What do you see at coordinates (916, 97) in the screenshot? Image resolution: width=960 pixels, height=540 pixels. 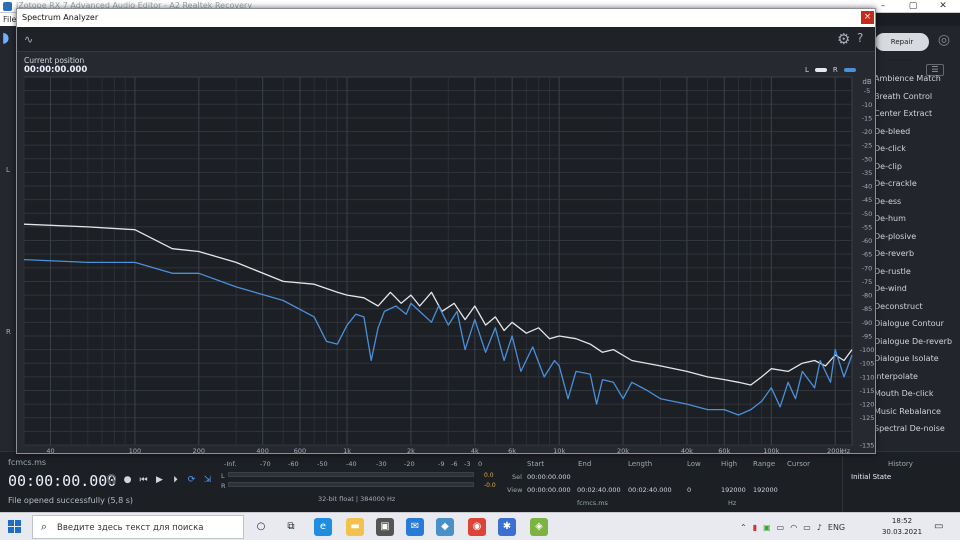 I see `module-item: Breath Control` at bounding box center [916, 97].